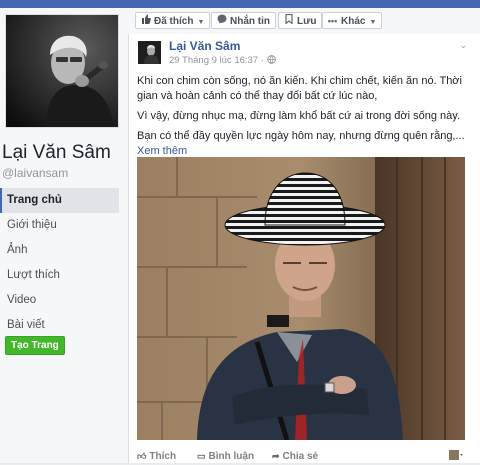 The height and width of the screenshot is (465, 480). I want to click on post-options-chevron-icon: ⌄, so click(463, 45).